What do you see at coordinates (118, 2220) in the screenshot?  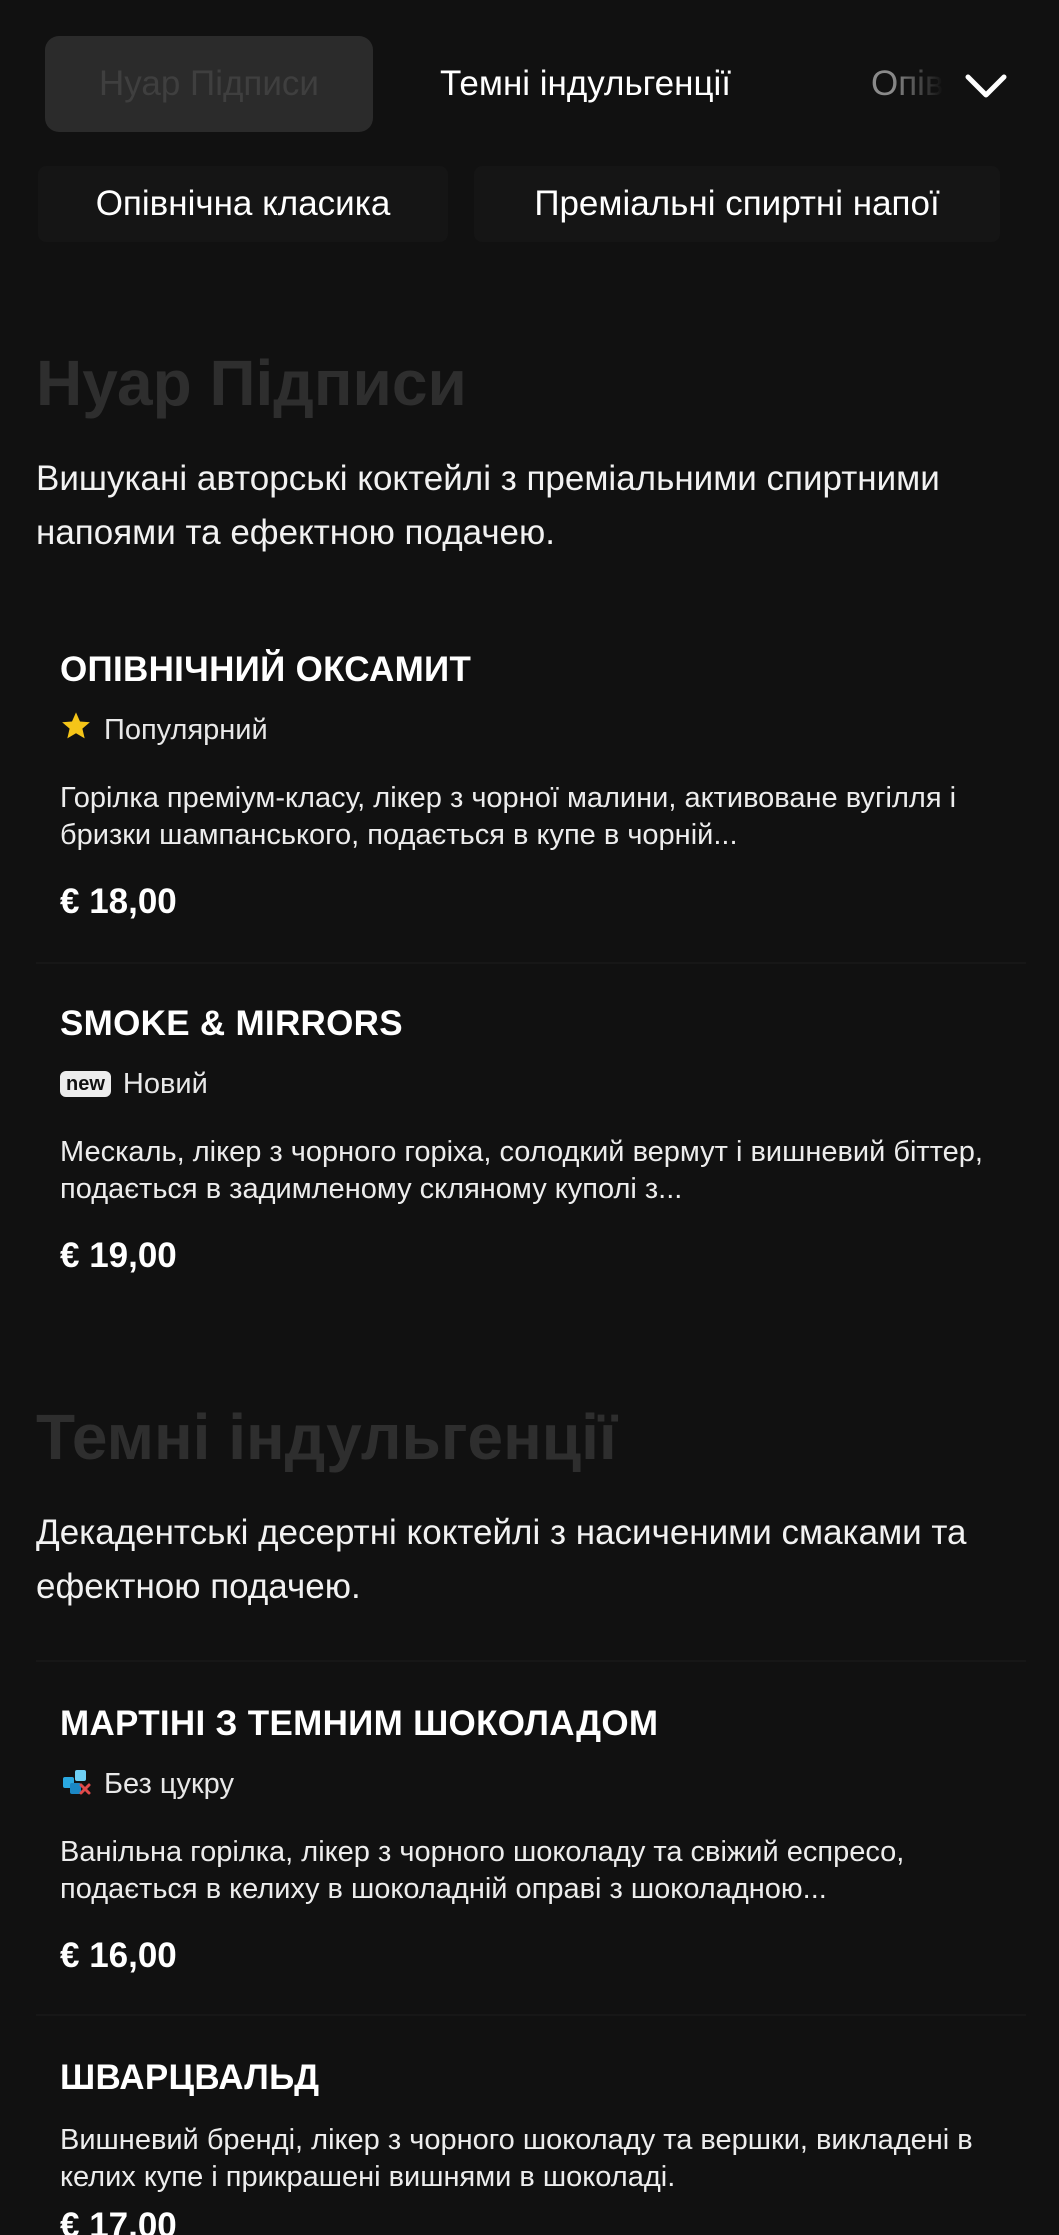 I see `item-price: € 17,00` at bounding box center [118, 2220].